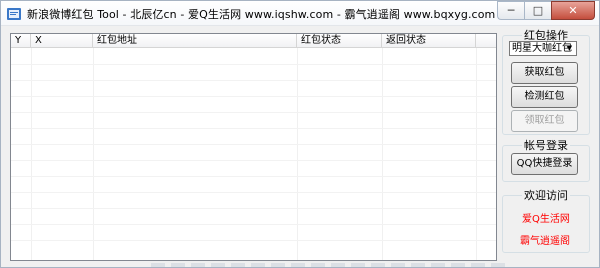 The height and width of the screenshot is (268, 600). I want to click on maximize-button: □, so click(537, 10).